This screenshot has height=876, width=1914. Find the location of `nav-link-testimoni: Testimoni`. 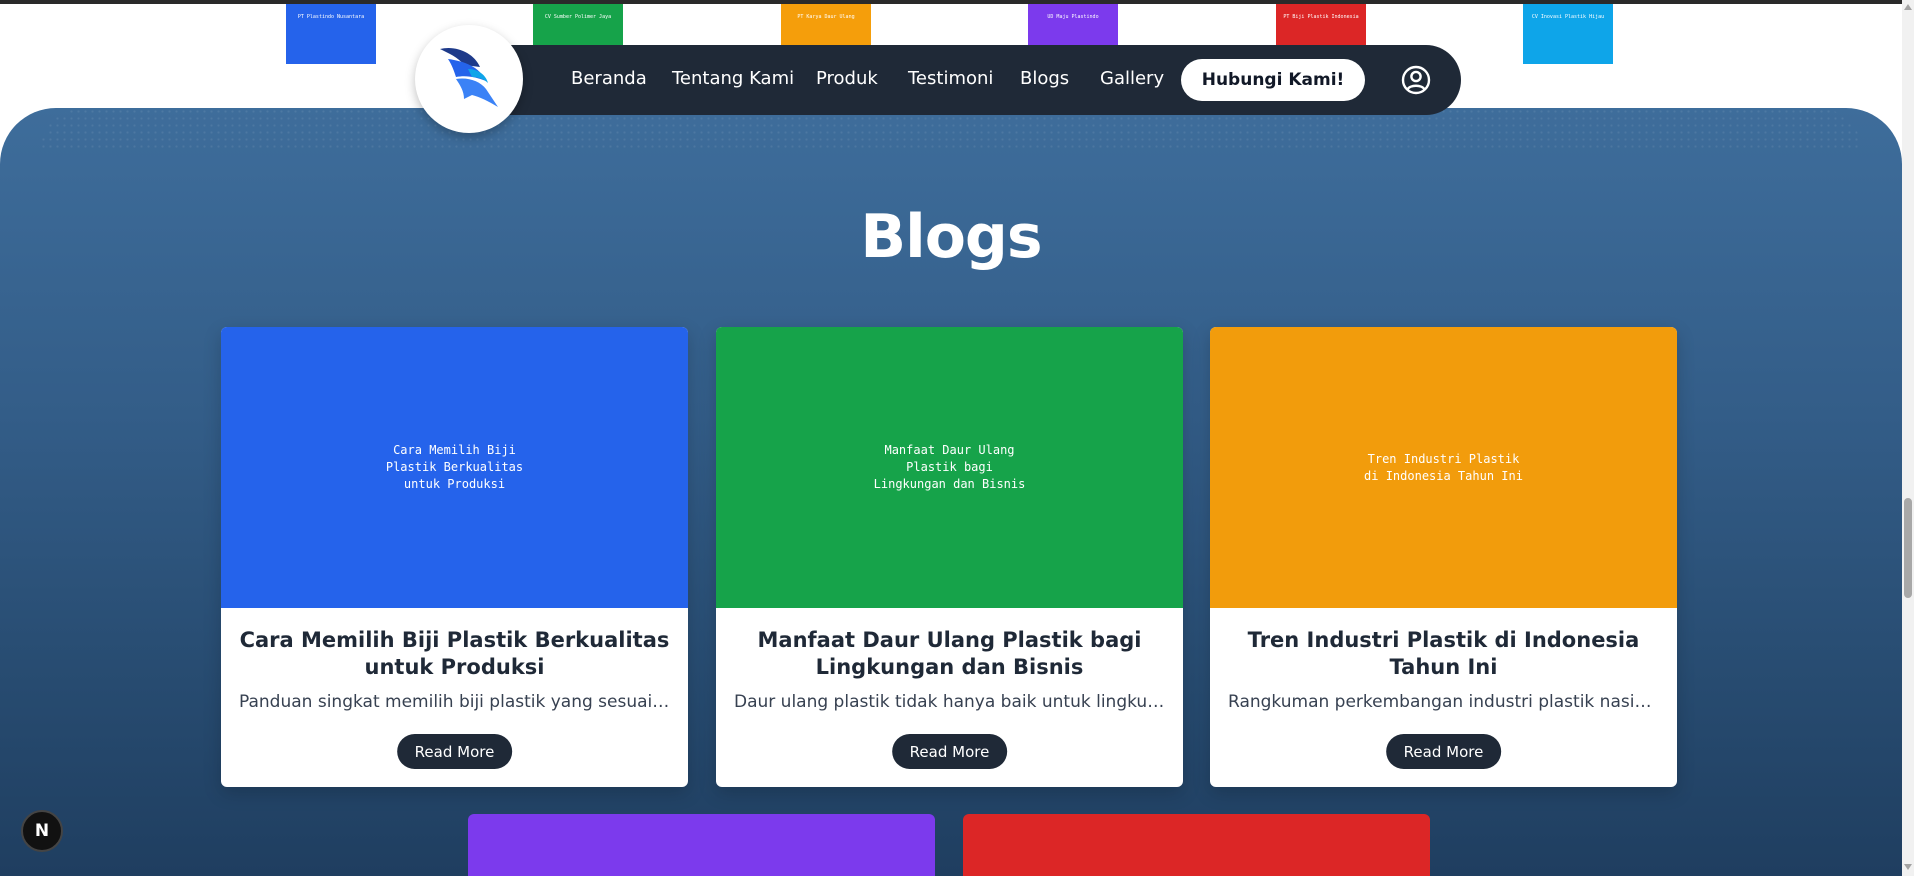

nav-link-testimoni: Testimoni is located at coordinates (950, 78).